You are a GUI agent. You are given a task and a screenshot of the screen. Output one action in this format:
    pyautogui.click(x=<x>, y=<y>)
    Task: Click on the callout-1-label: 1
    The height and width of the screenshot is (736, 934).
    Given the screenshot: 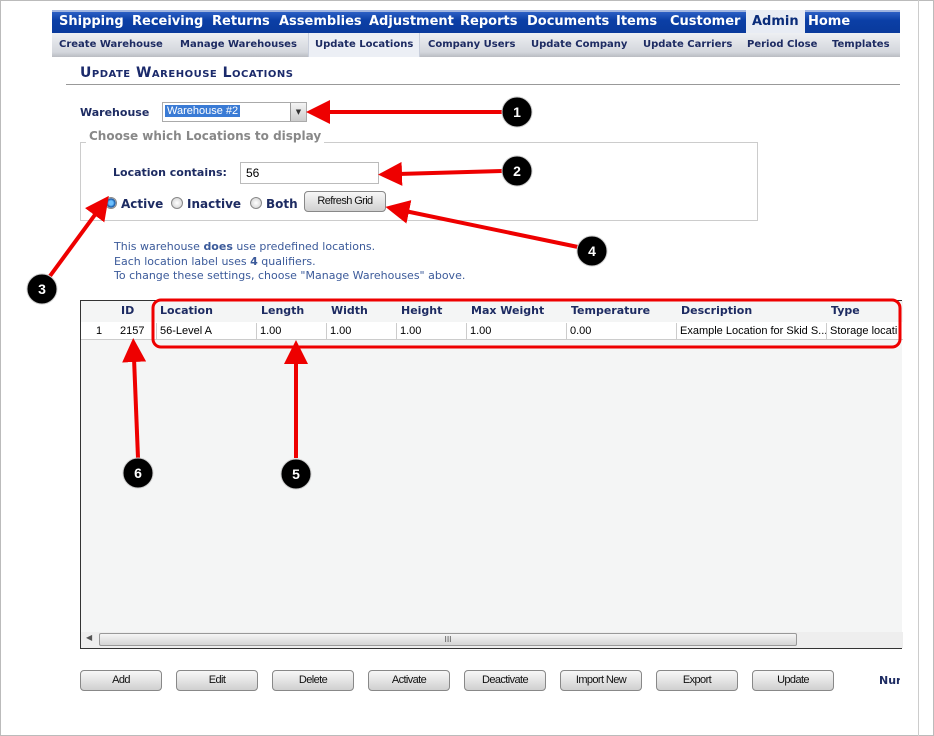 What is the action you would take?
    pyautogui.click(x=517, y=112)
    